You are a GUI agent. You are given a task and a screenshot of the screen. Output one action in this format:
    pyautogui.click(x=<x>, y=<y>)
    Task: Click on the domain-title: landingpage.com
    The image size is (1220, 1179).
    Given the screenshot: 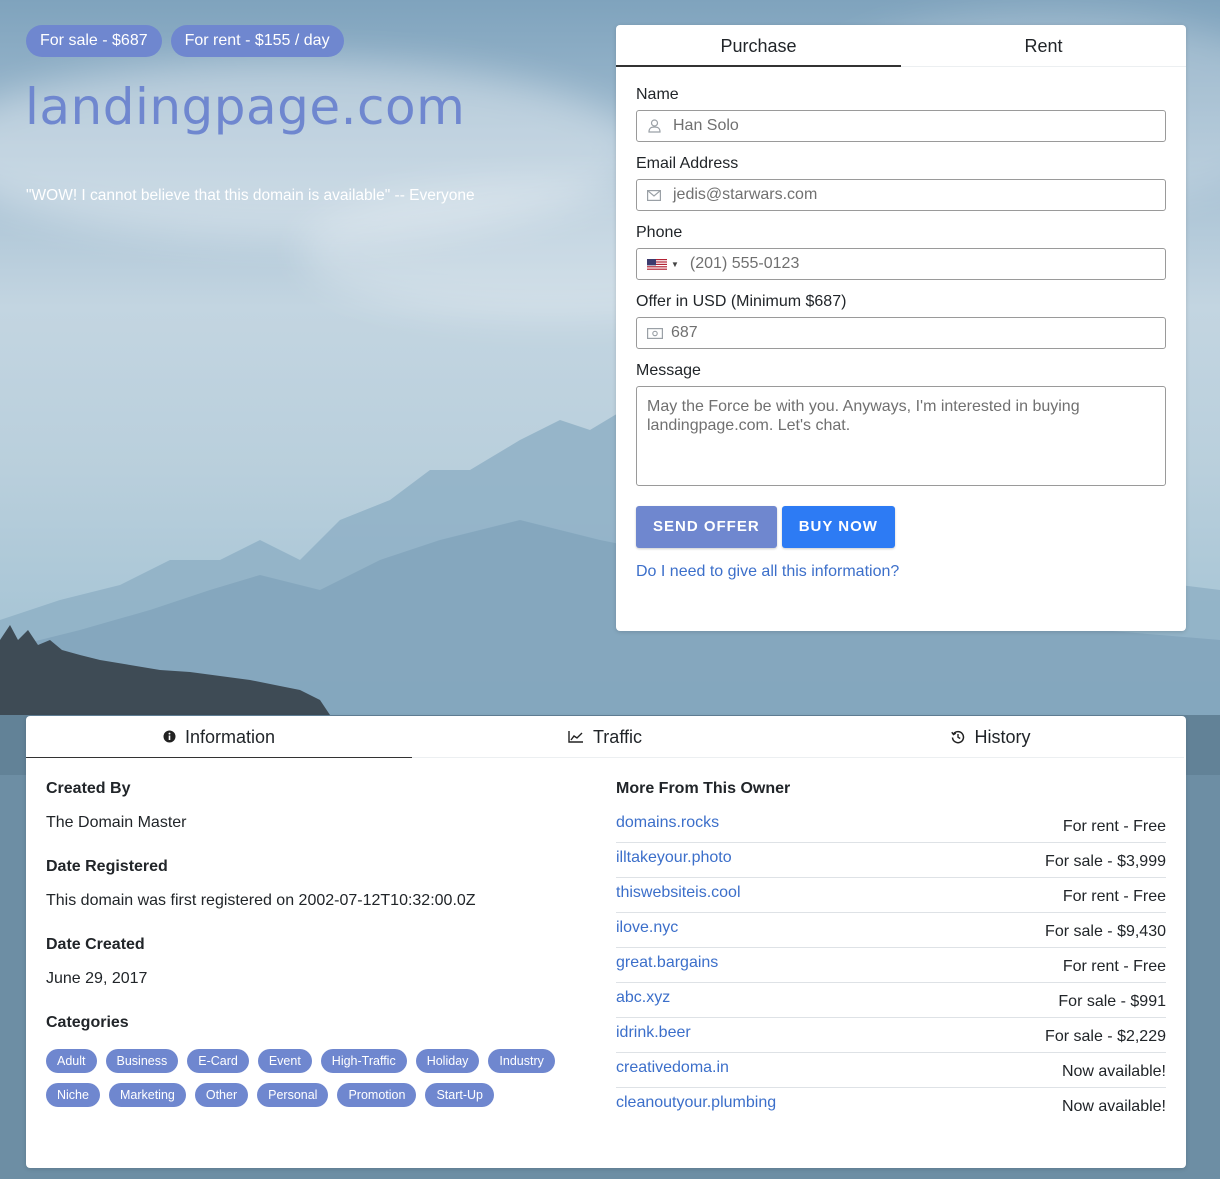 What is the action you would take?
    pyautogui.click(x=245, y=107)
    